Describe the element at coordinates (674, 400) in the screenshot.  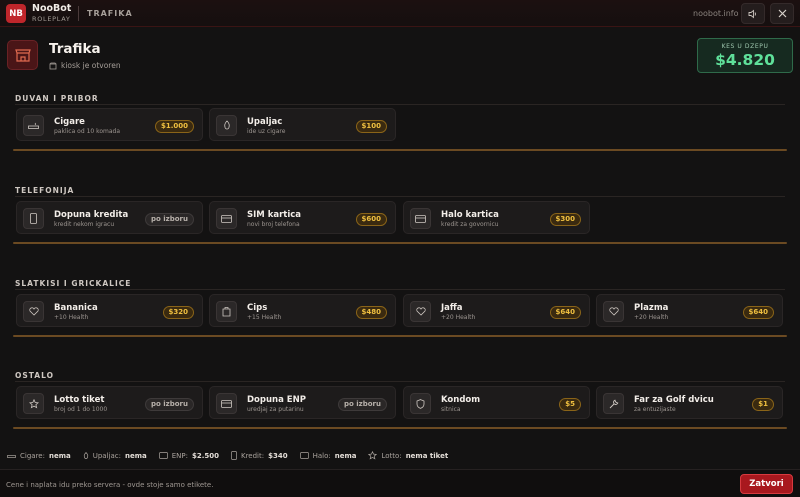
I see `item-name: Far za Golf dvicu` at that location.